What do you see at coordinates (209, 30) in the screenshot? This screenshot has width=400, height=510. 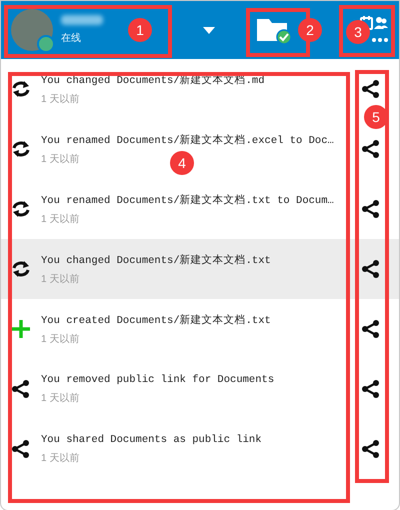 I see `caret-icon` at bounding box center [209, 30].